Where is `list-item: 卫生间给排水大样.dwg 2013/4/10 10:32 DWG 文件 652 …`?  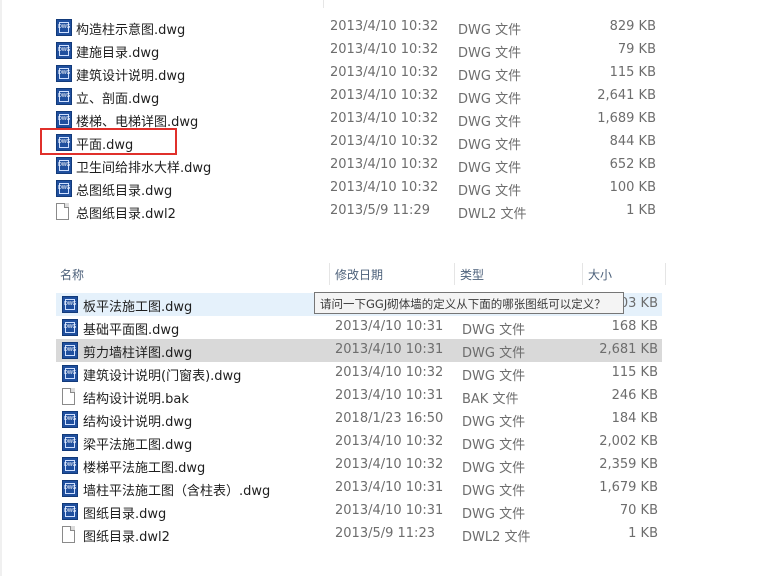 list-item: 卫生间给排水大样.dwg 2013/4/10 10:32 DWG 文件 652 … is located at coordinates (328, 165).